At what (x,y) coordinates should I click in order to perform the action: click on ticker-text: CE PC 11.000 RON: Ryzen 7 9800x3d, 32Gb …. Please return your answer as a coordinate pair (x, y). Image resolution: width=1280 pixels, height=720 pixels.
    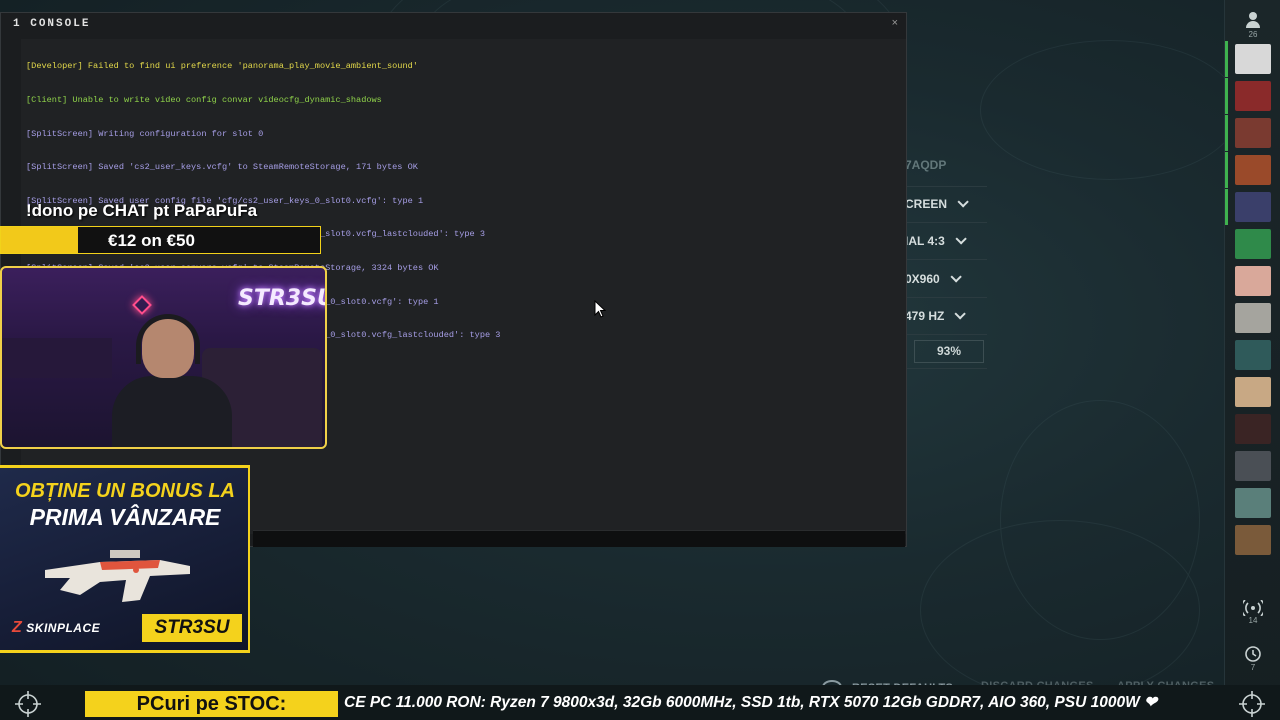
    Looking at the image, I should click on (751, 702).